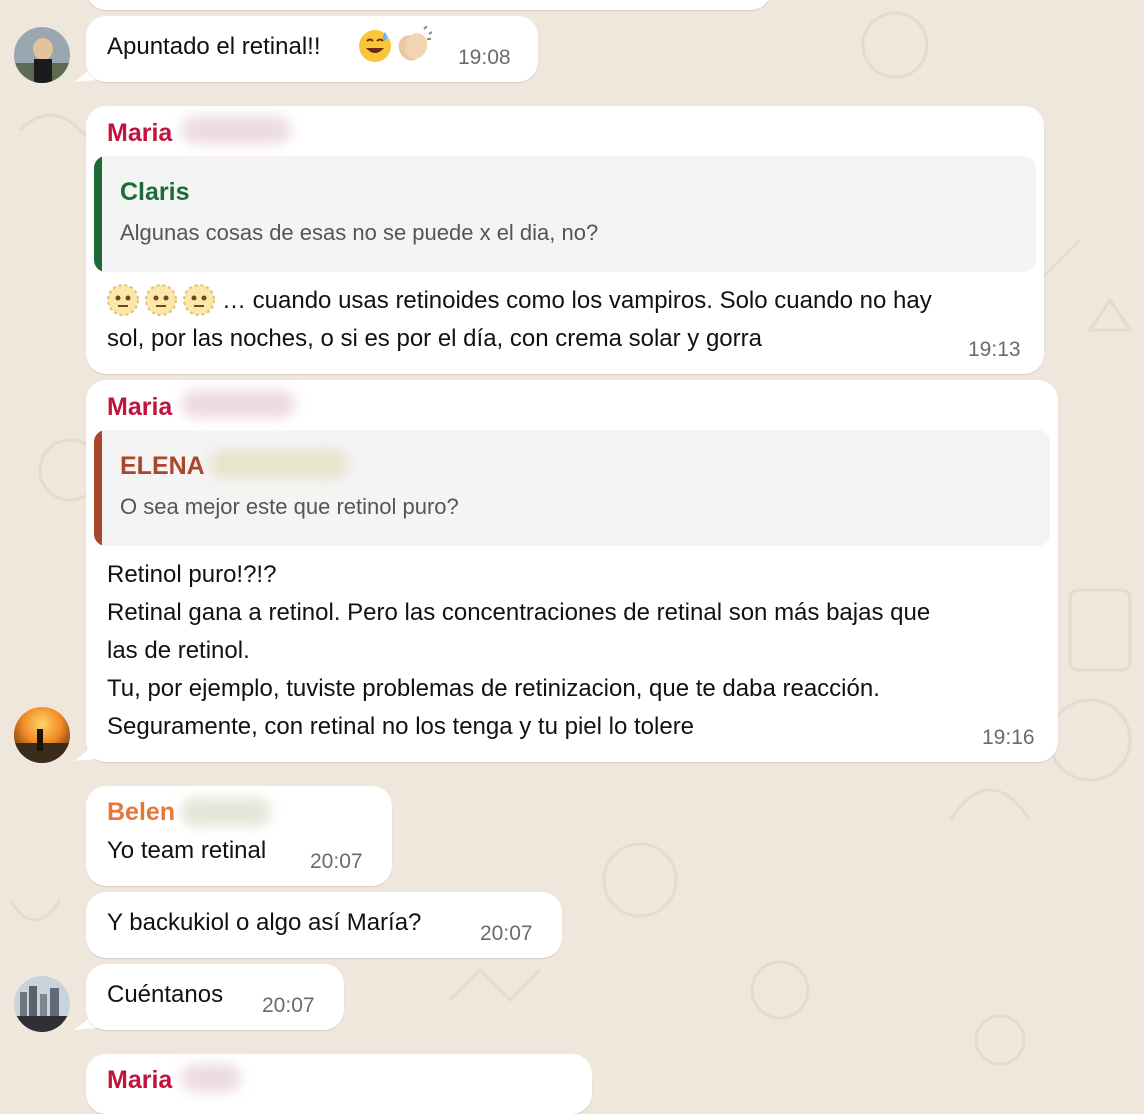  Describe the element at coordinates (214, 46) in the screenshot. I see `message-text: Apuntado el retinal!!` at that location.